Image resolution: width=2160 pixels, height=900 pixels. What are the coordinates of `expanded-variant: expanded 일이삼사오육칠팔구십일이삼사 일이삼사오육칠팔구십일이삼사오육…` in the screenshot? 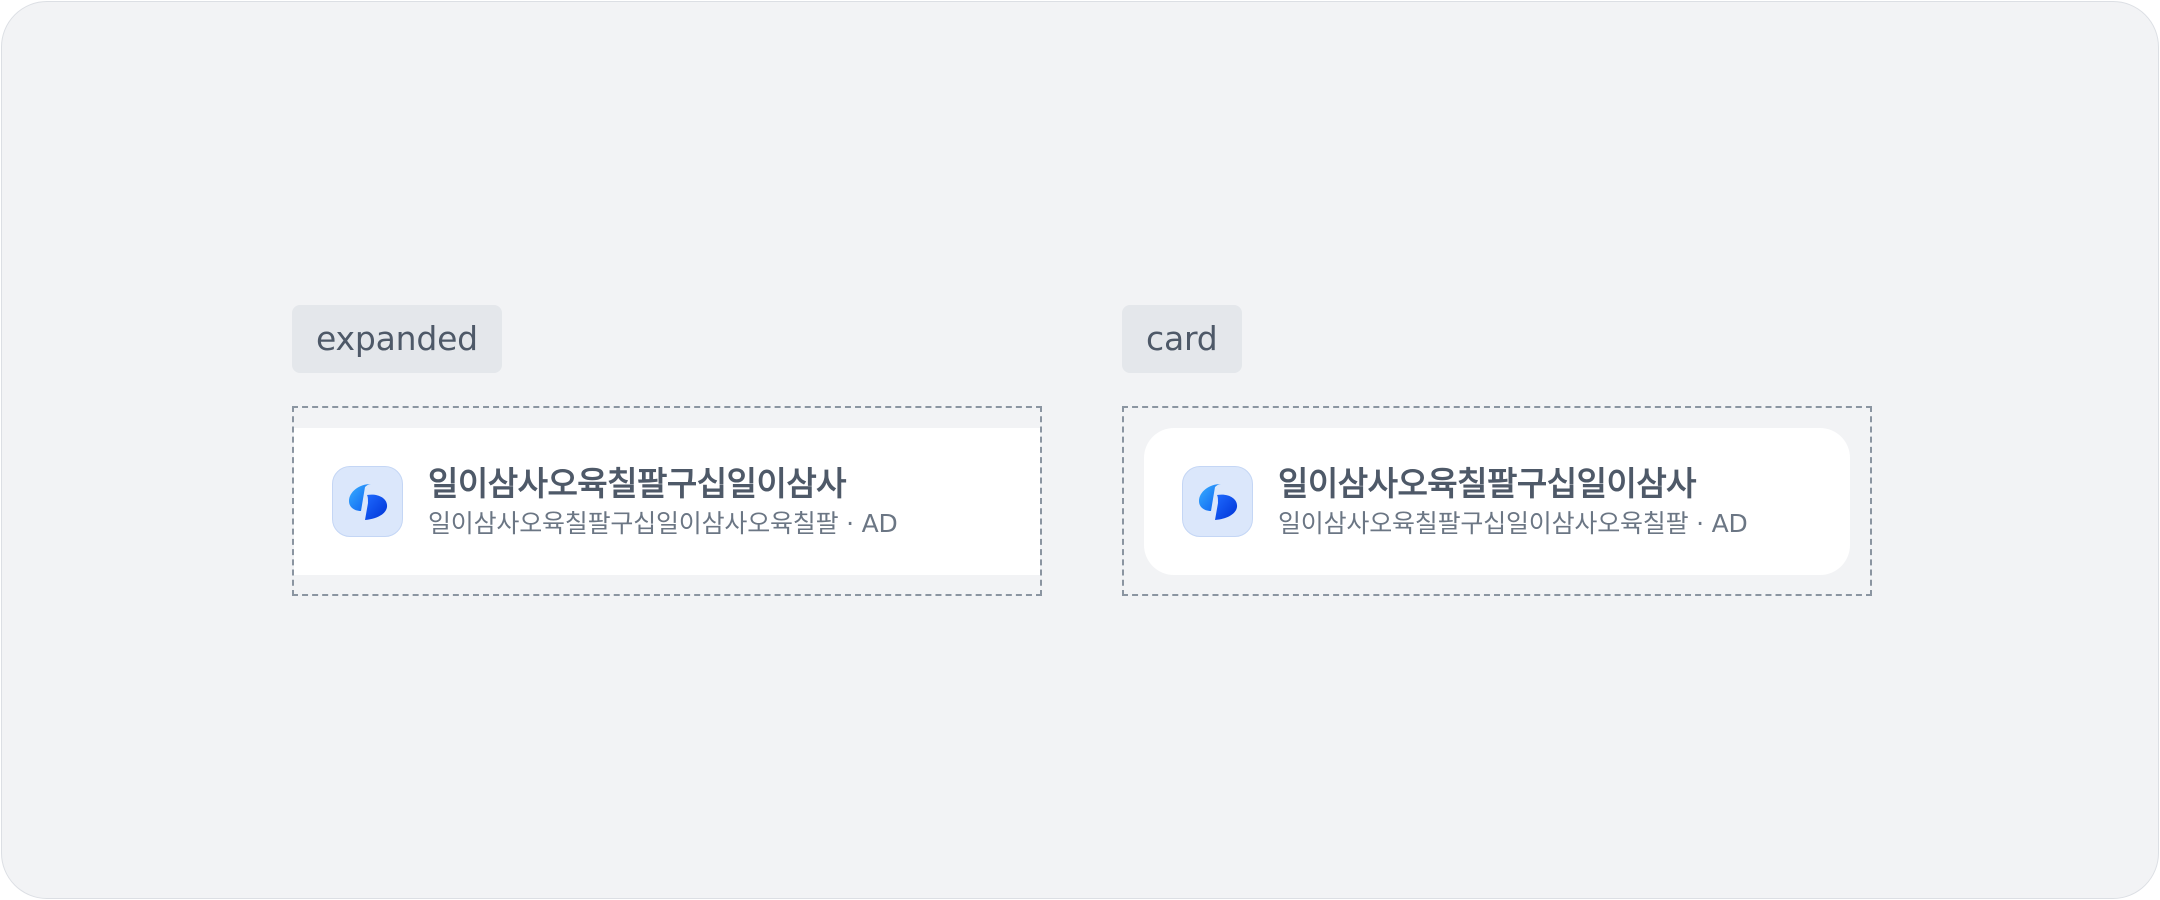 It's located at (667, 450).